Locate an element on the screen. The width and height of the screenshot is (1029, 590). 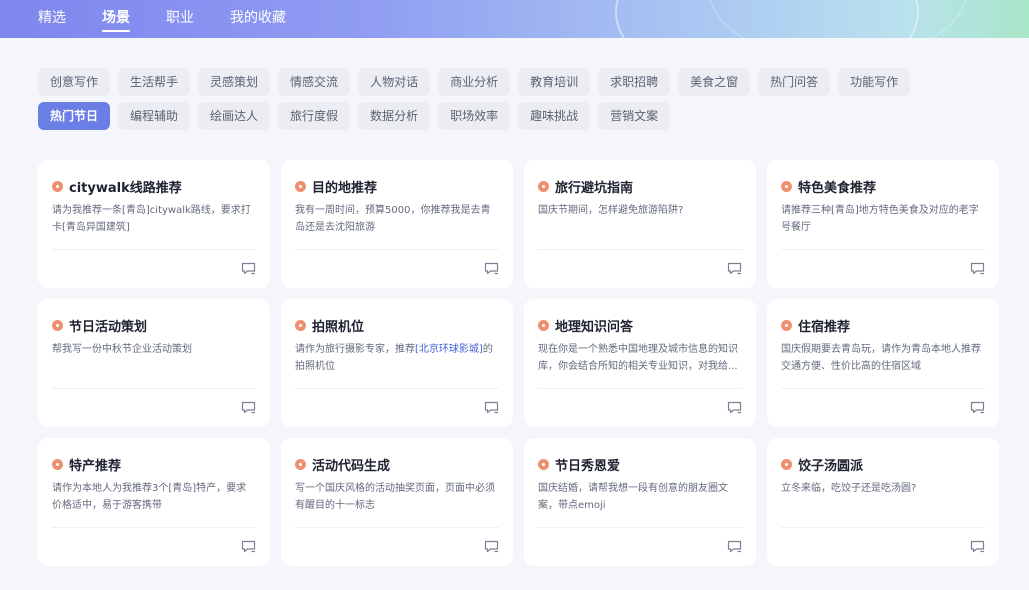
prompt-card: 特色美食推荐请推荐三种[青岛]地方特色美食及对应的老字号餐厅 is located at coordinates (883, 224).